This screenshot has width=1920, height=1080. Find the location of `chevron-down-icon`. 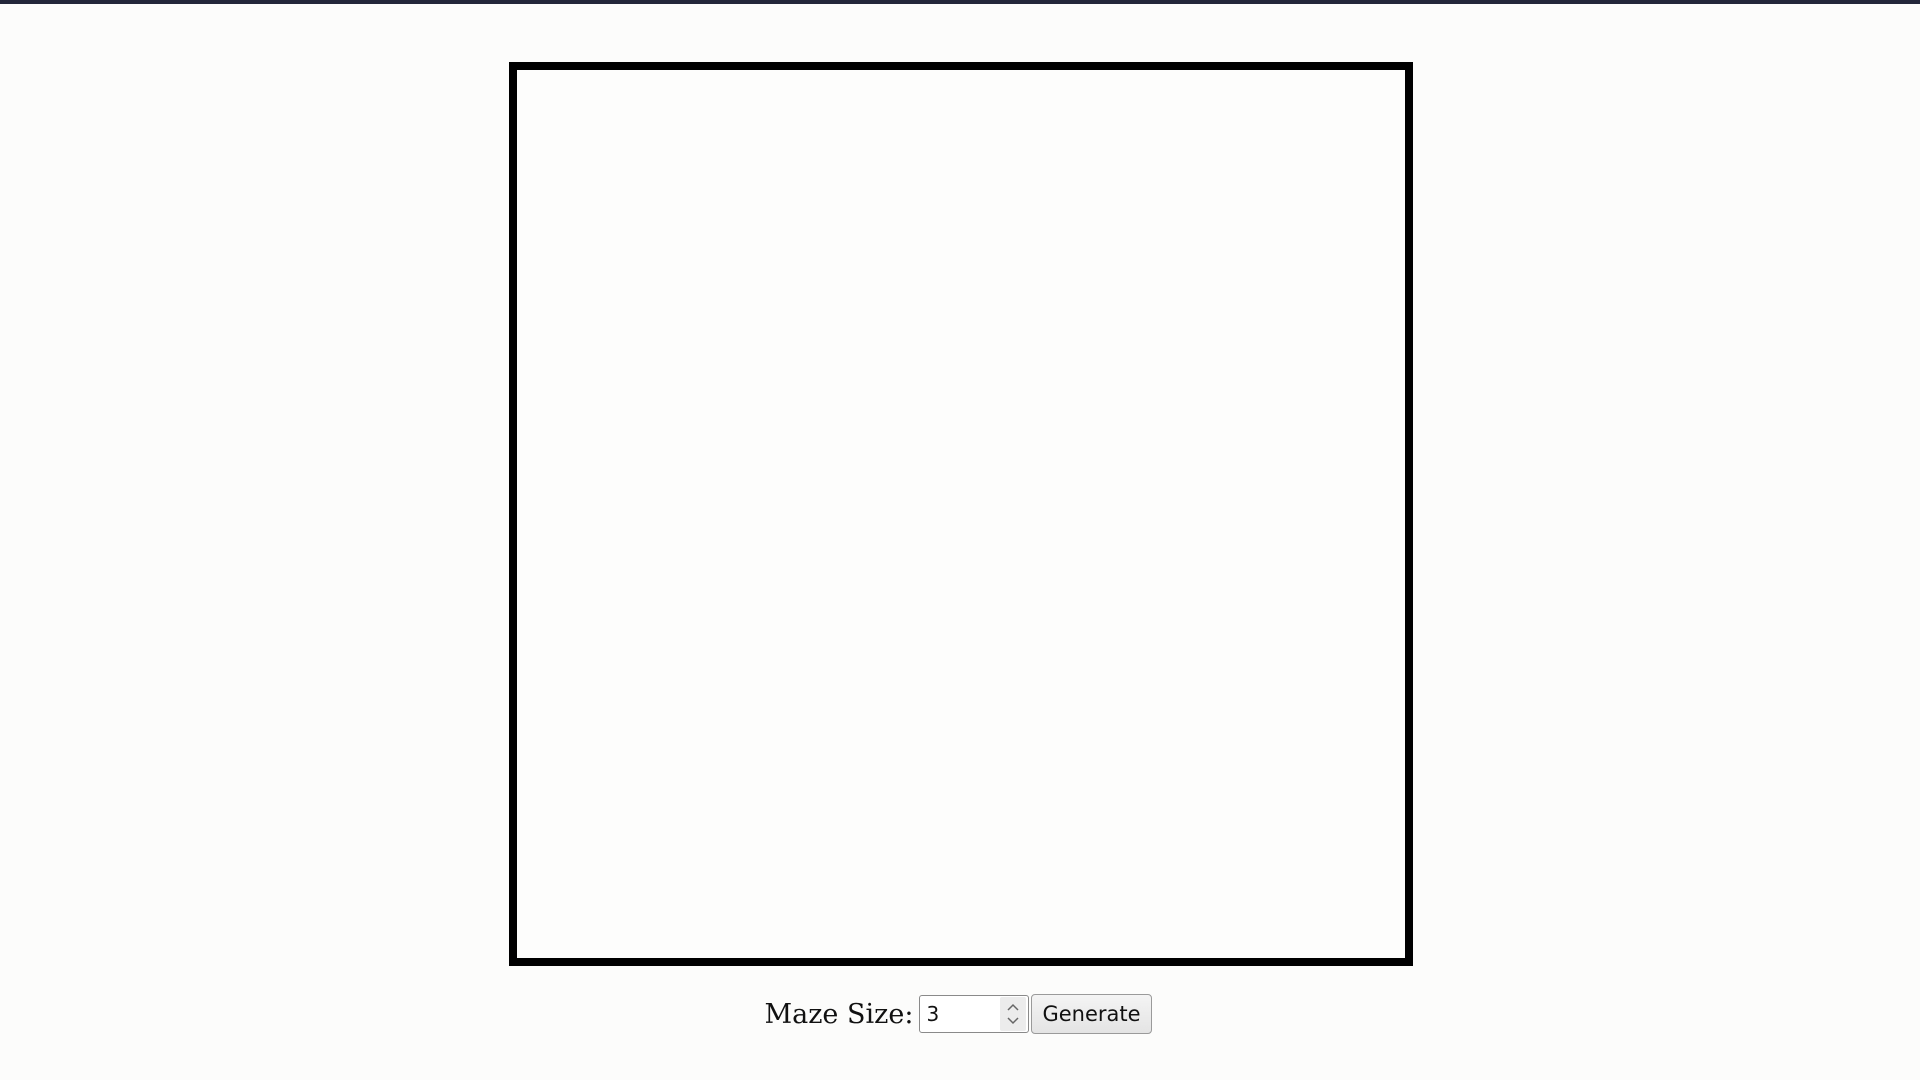

chevron-down-icon is located at coordinates (1013, 1021).